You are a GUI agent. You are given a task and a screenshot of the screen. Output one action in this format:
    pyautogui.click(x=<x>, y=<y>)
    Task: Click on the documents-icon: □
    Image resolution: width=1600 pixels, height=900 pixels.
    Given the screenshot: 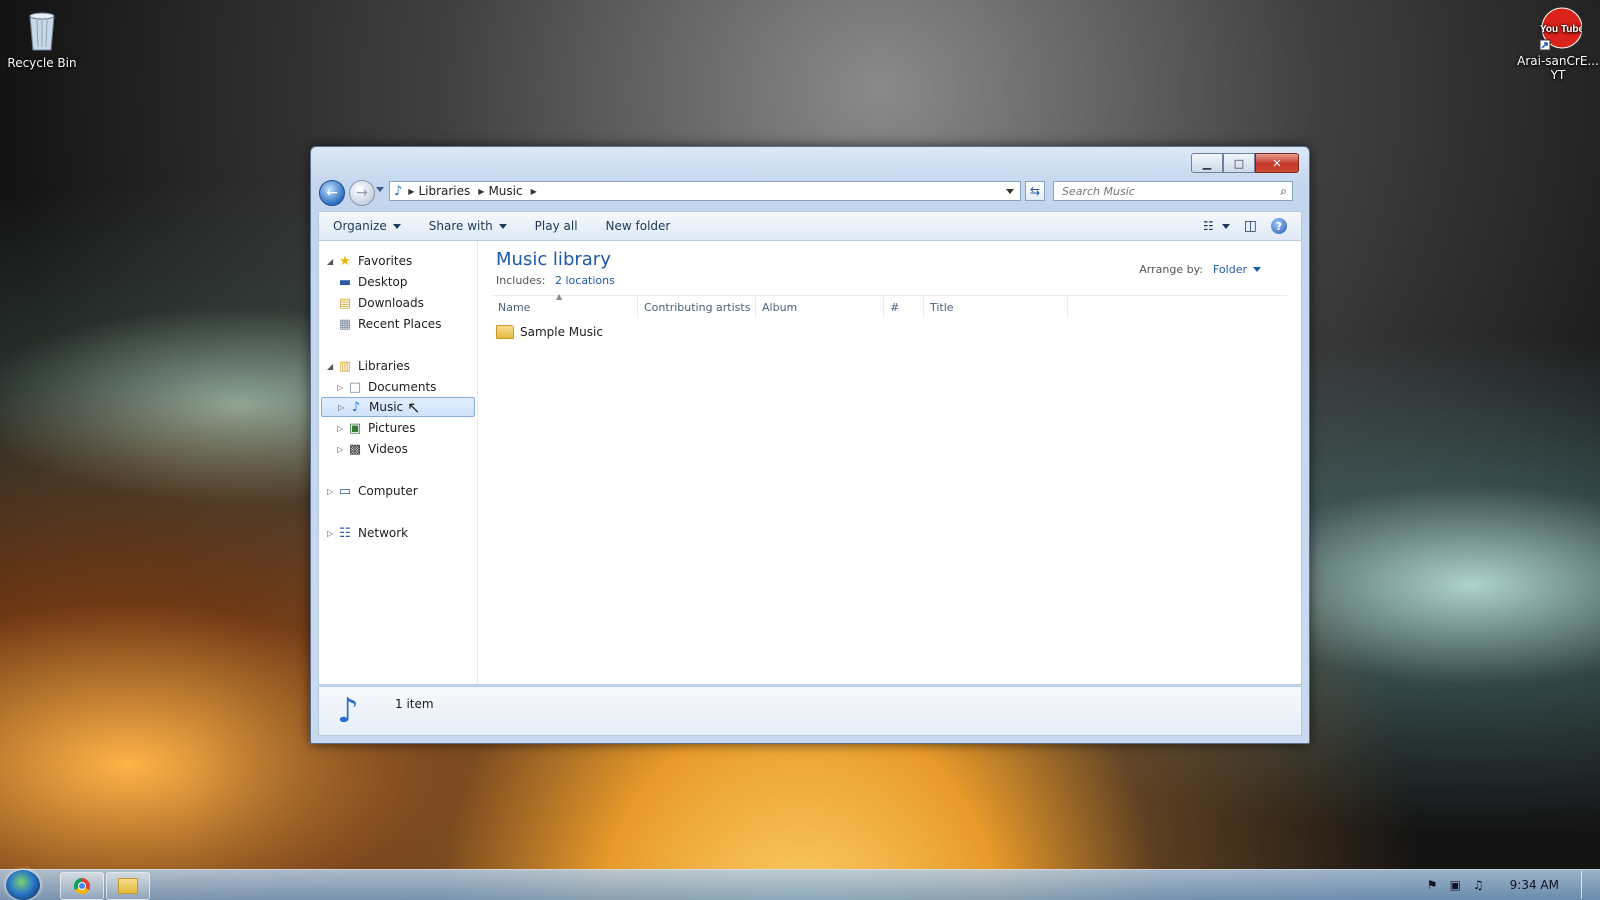 What is the action you would take?
    pyautogui.click(x=355, y=387)
    